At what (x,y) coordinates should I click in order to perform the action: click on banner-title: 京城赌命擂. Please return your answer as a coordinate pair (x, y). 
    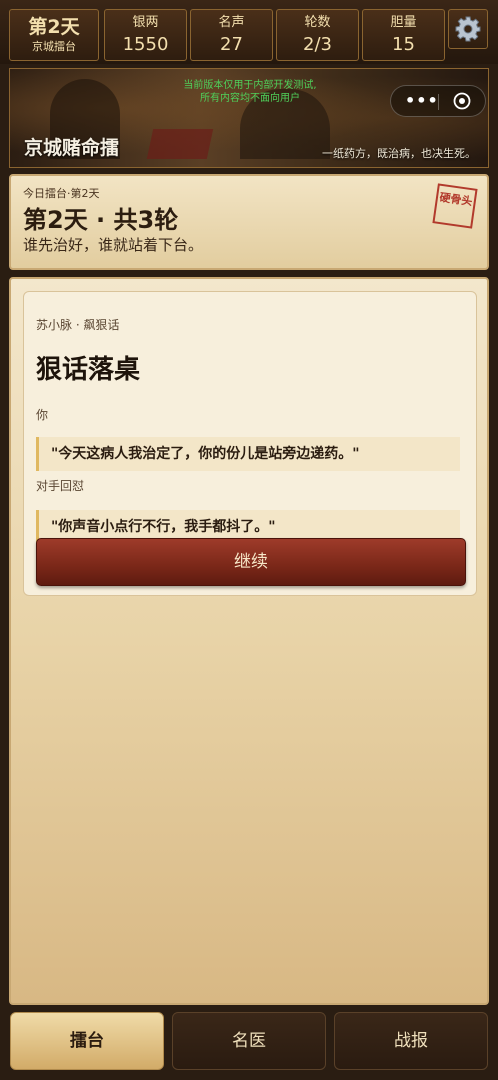
    Looking at the image, I should click on (72, 148).